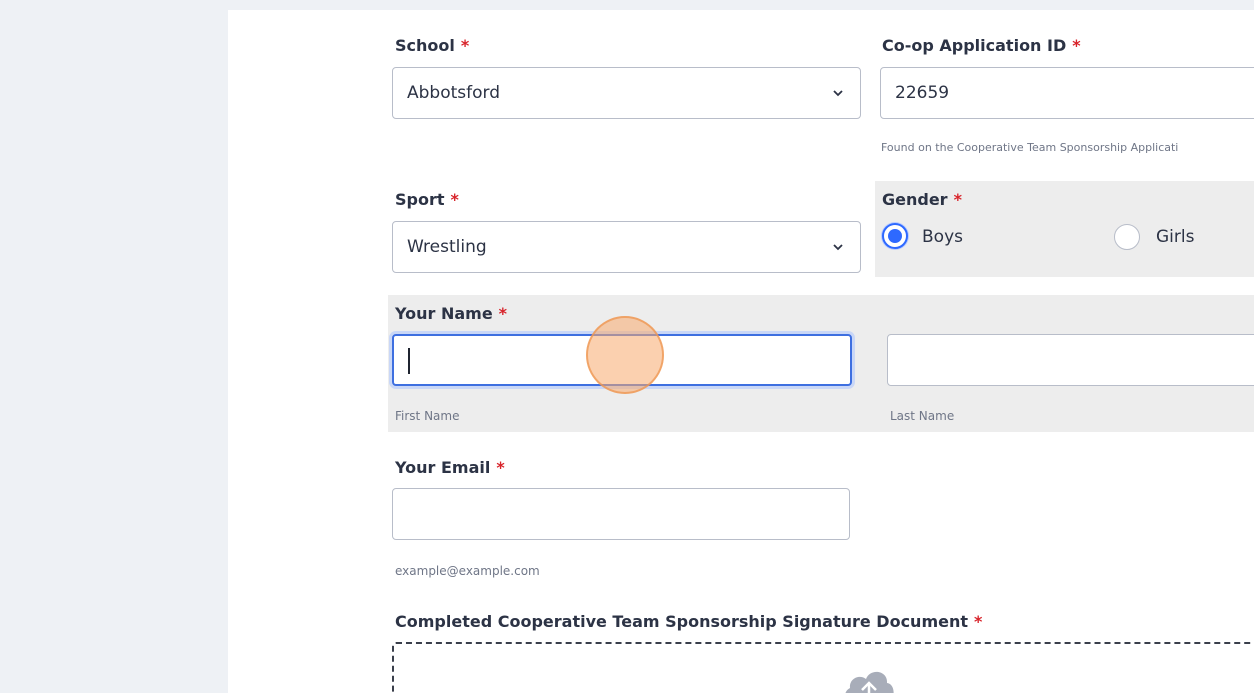  What do you see at coordinates (409, 361) in the screenshot?
I see `text-cursor` at bounding box center [409, 361].